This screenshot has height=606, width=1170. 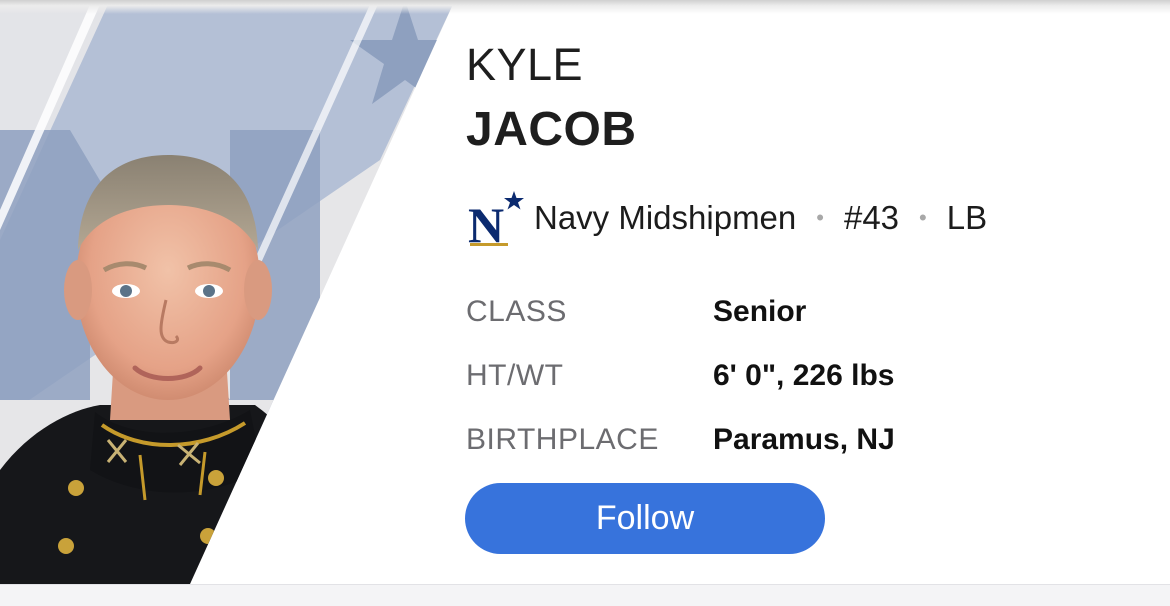 I want to click on follow-button: Follow, so click(x=645, y=518).